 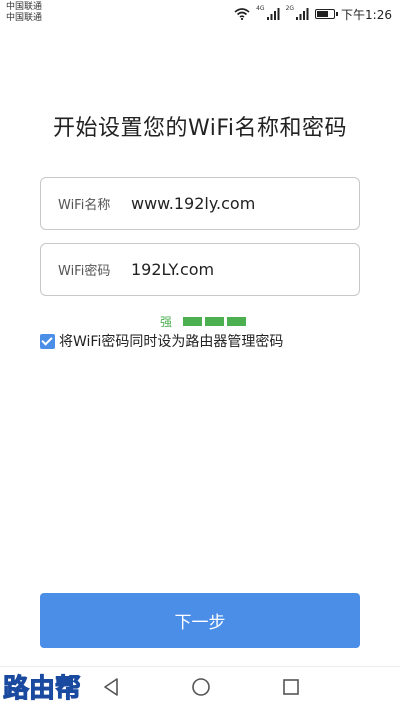 What do you see at coordinates (84, 271) in the screenshot?
I see `wifi-password-label: WiFi密码` at bounding box center [84, 271].